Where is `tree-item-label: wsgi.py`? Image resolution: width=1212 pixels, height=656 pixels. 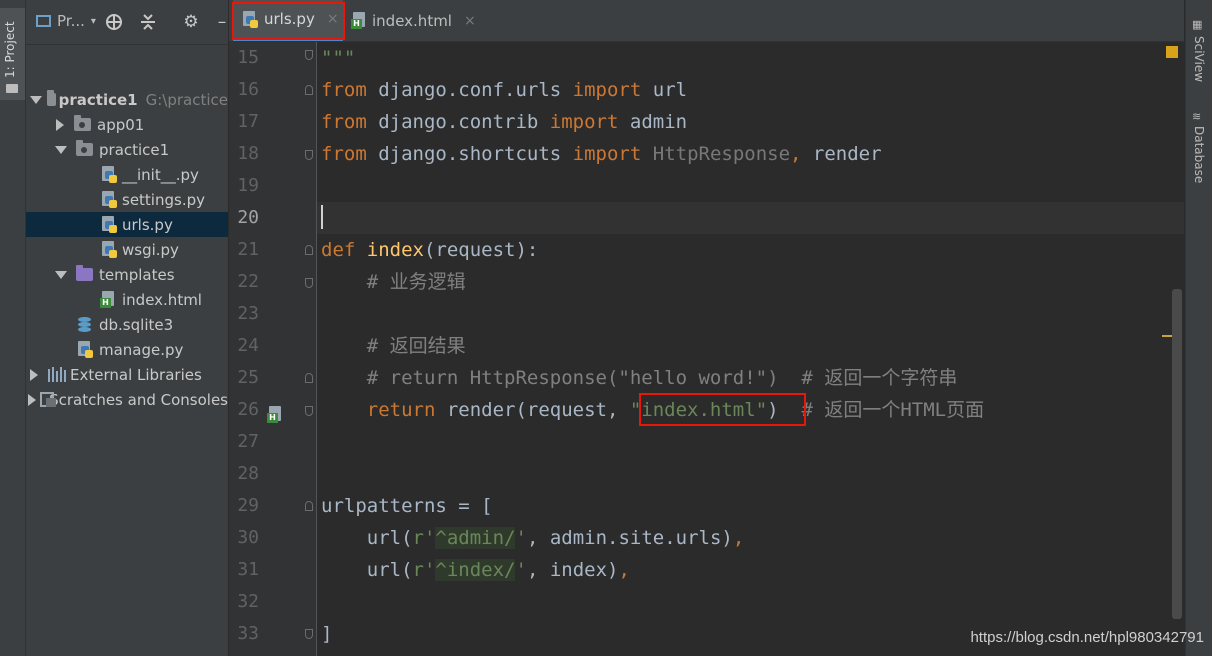
tree-item-label: wsgi.py is located at coordinates (150, 249).